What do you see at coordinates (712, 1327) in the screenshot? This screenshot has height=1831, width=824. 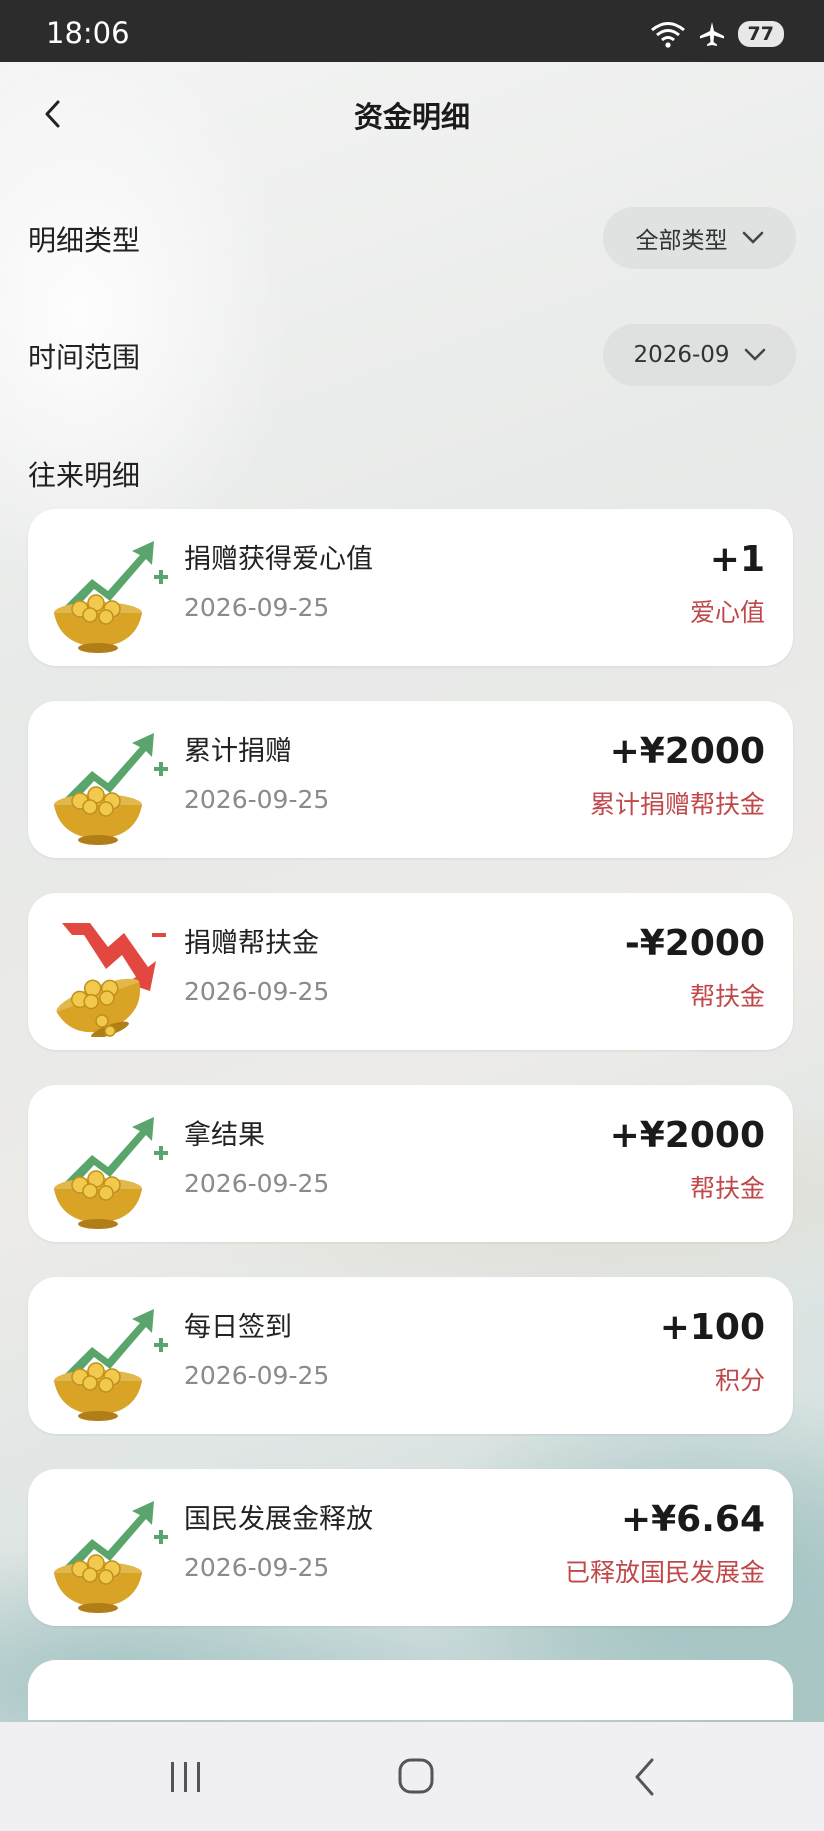 I see `record-amount: +100` at bounding box center [712, 1327].